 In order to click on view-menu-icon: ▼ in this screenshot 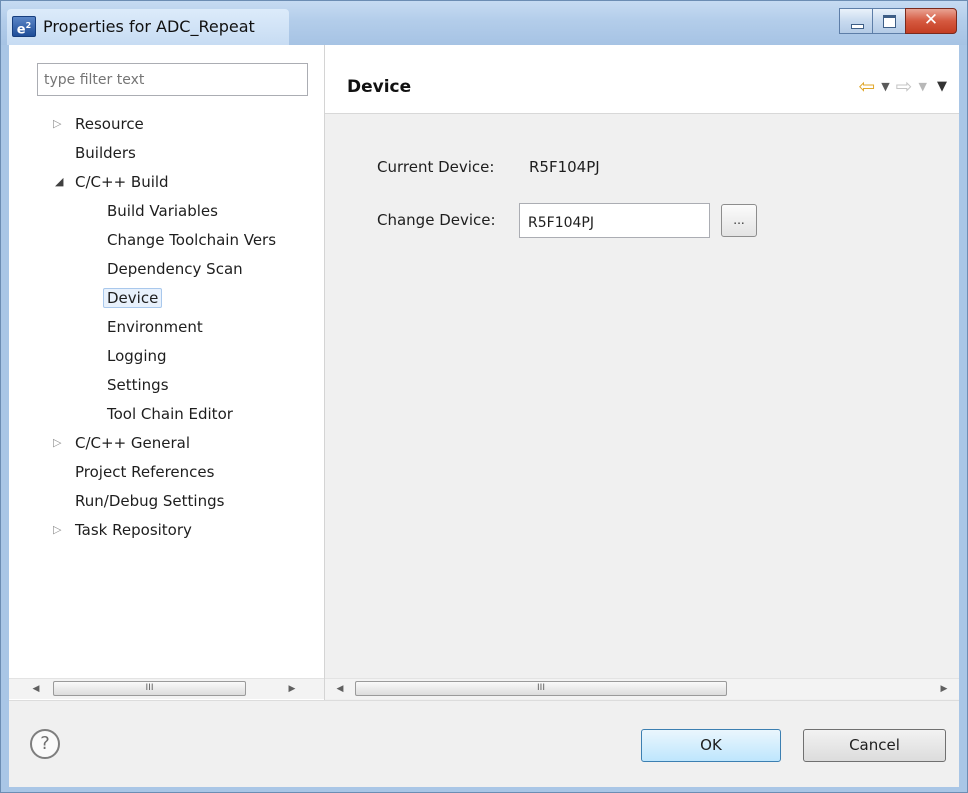, I will do `click(942, 86)`.